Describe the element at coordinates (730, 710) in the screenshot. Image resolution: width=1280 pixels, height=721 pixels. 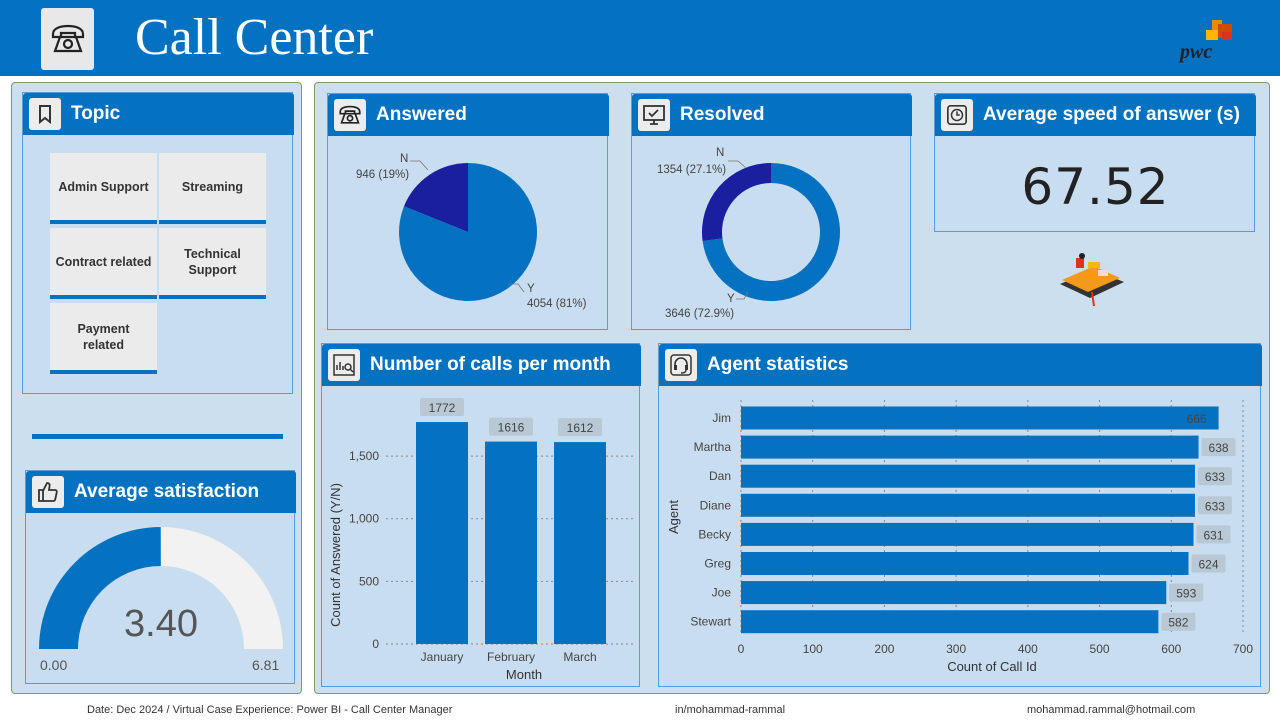
I see `footer-linkedin: in/mohammad-rammal` at that location.